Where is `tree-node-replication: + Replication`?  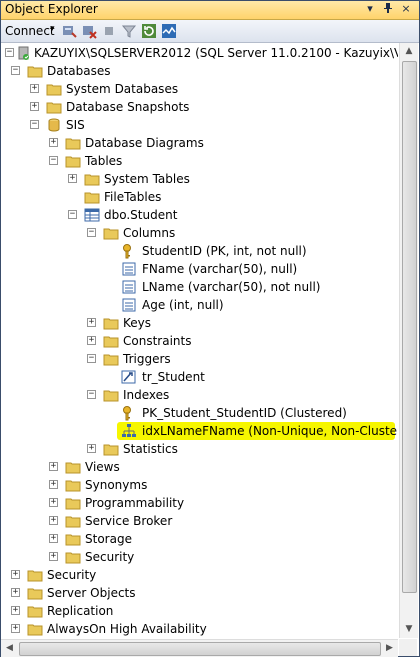
tree-node-replication: + Replication is located at coordinates (199, 611).